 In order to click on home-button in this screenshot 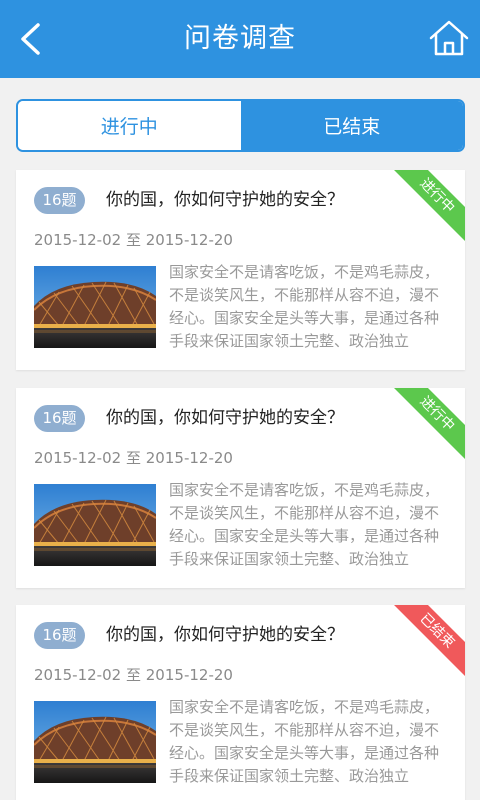, I will do `click(449, 39)`.